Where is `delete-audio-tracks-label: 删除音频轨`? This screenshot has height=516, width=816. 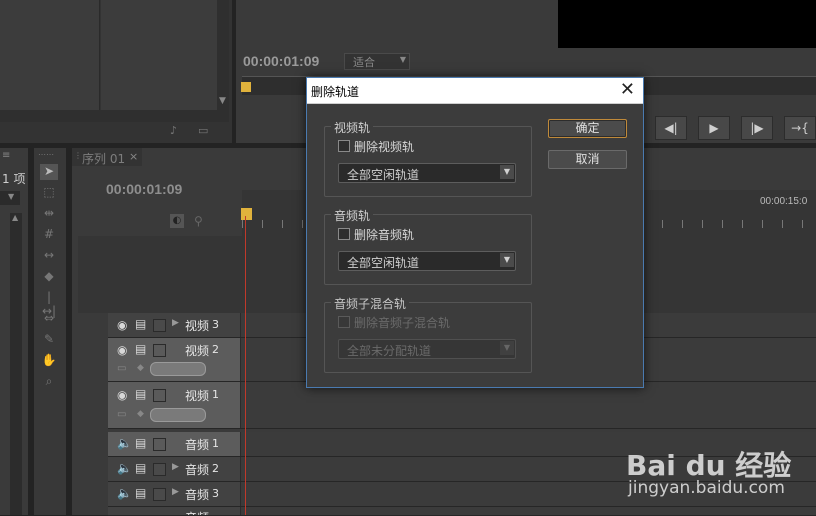
delete-audio-tracks-label: 删除音频轨 is located at coordinates (384, 234).